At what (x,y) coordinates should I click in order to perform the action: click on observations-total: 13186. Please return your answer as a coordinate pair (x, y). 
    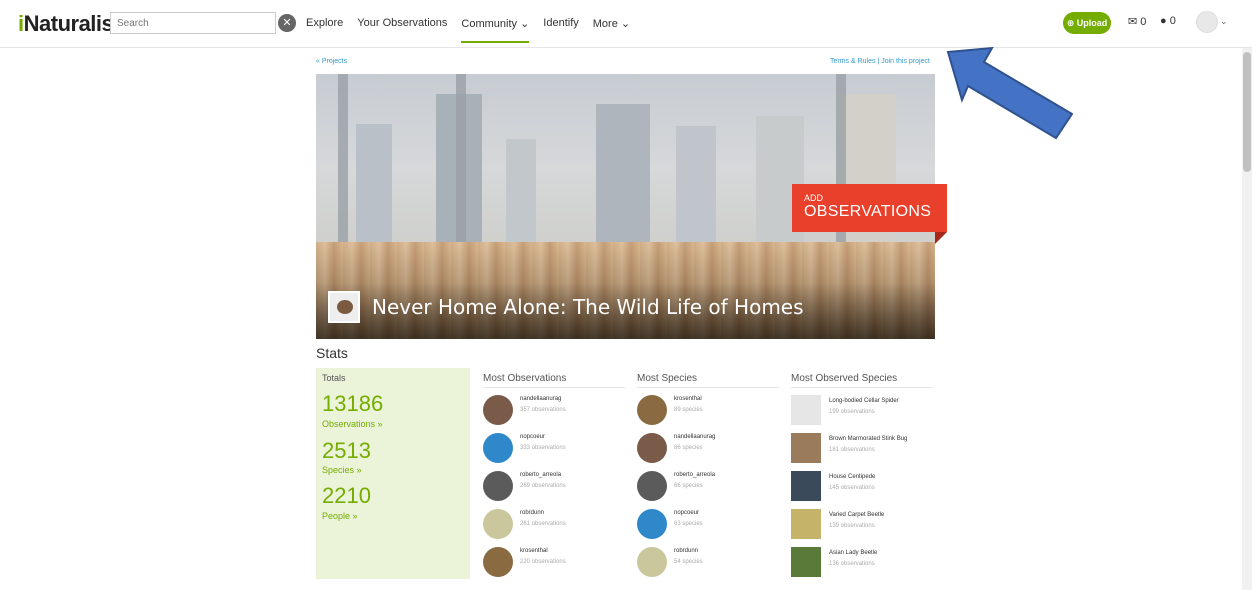
    Looking at the image, I should click on (352, 404).